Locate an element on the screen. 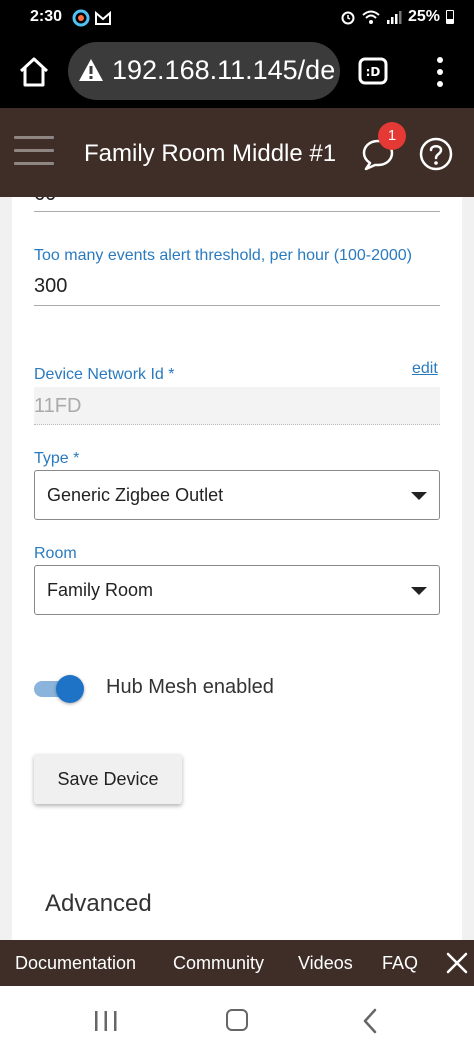  events-threshold-underline is located at coordinates (237, 305).